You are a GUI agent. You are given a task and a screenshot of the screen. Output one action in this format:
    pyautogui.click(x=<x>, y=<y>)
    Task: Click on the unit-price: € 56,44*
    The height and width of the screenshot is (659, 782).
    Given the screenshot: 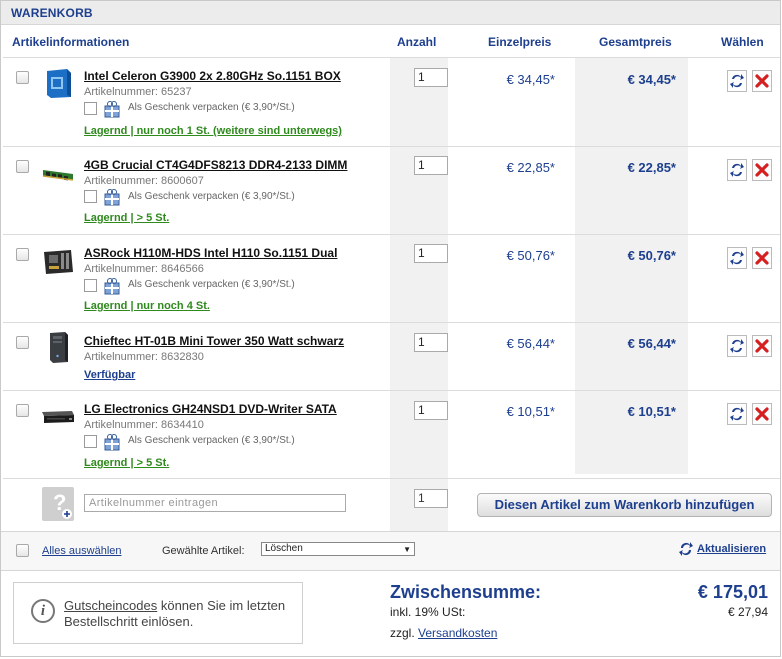 What is the action you would take?
    pyautogui.click(x=530, y=343)
    